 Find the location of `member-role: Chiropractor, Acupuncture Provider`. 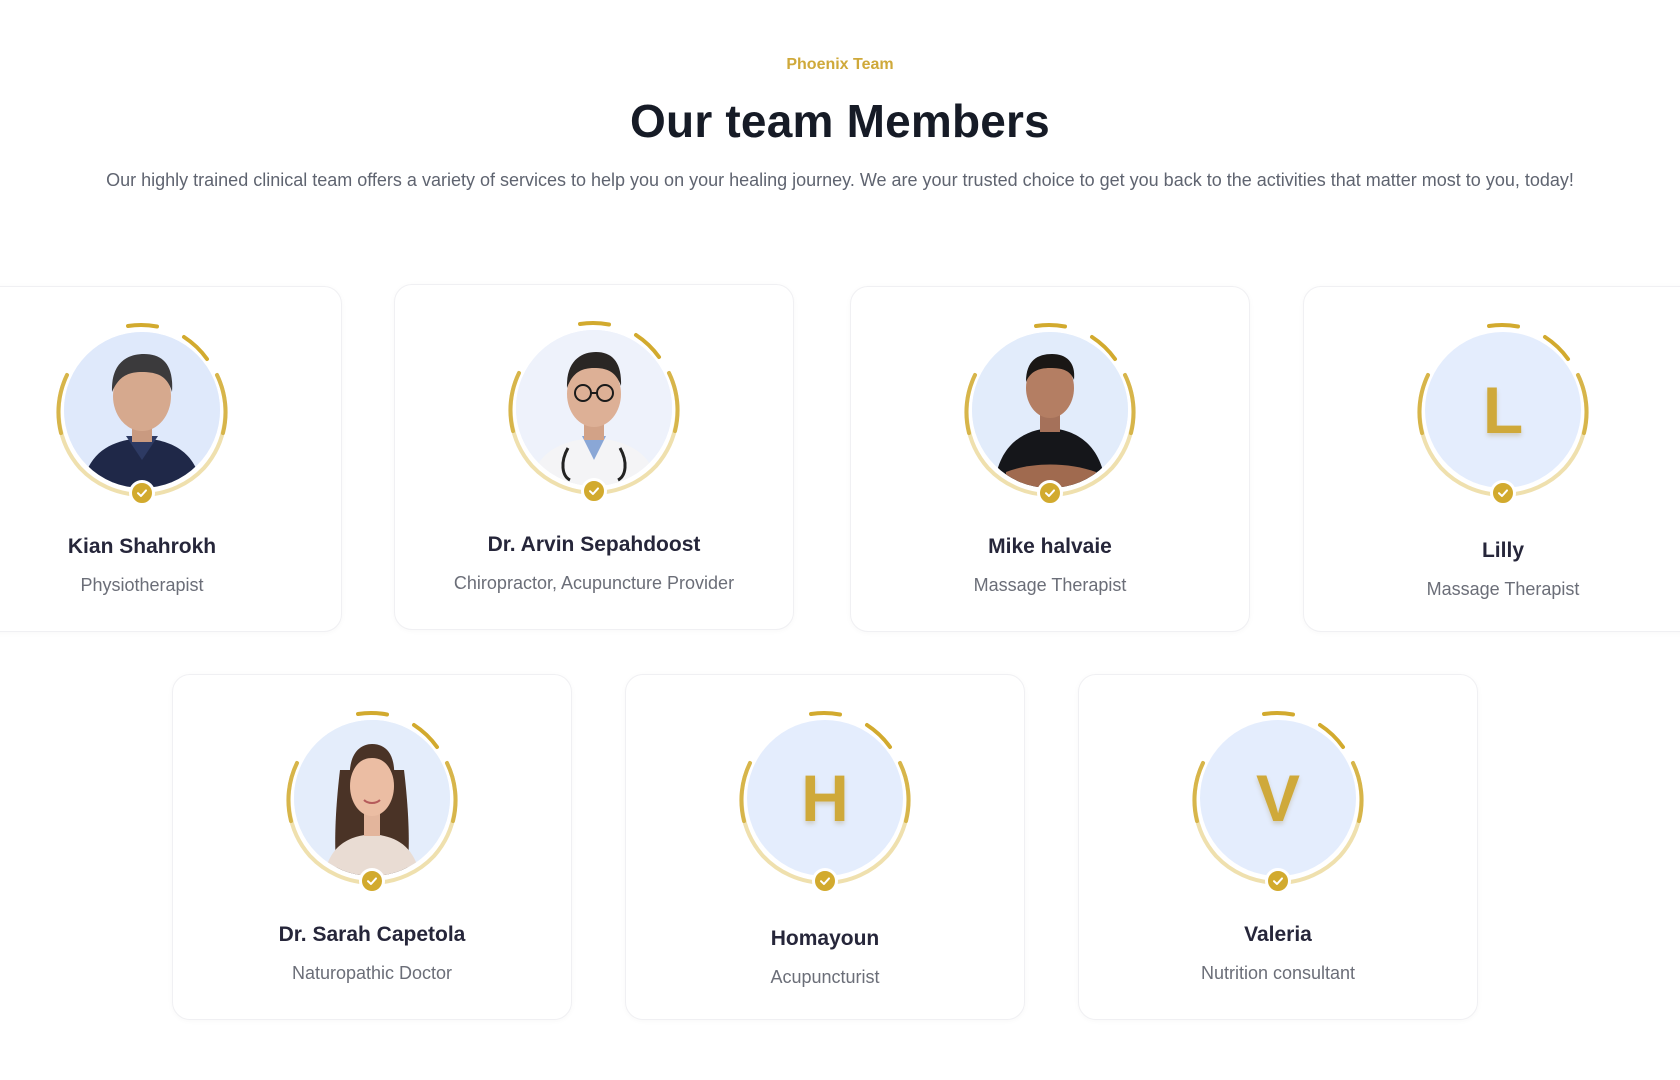

member-role: Chiropractor, Acupuncture Provider is located at coordinates (594, 583).